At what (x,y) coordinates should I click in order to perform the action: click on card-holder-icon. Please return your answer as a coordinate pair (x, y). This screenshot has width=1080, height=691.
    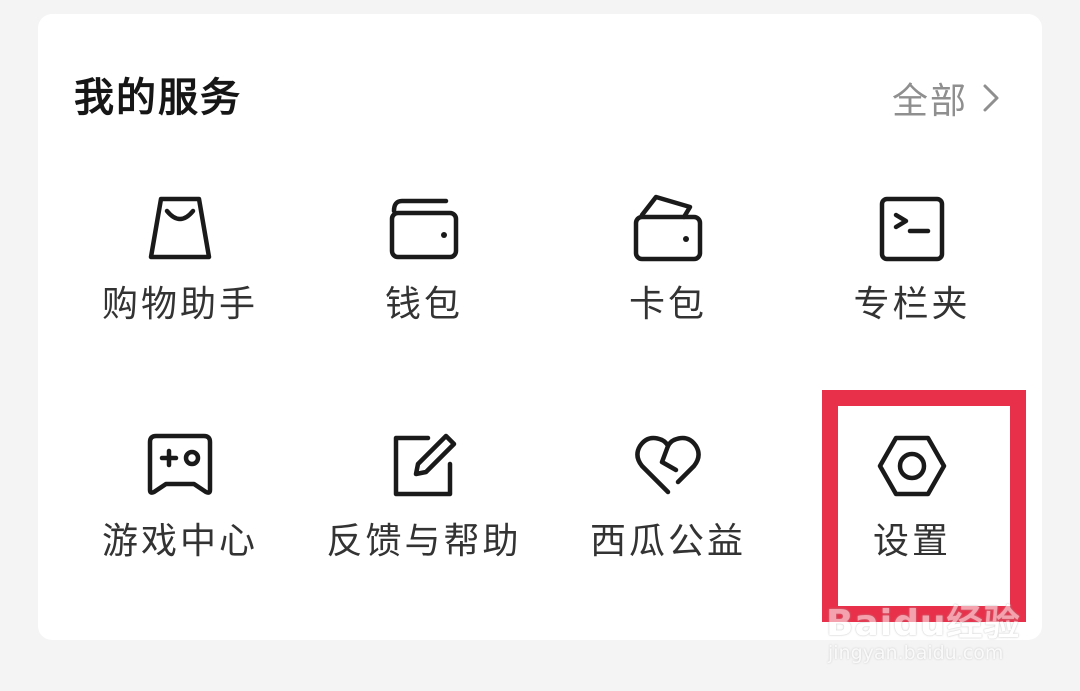
    Looking at the image, I should click on (668, 229).